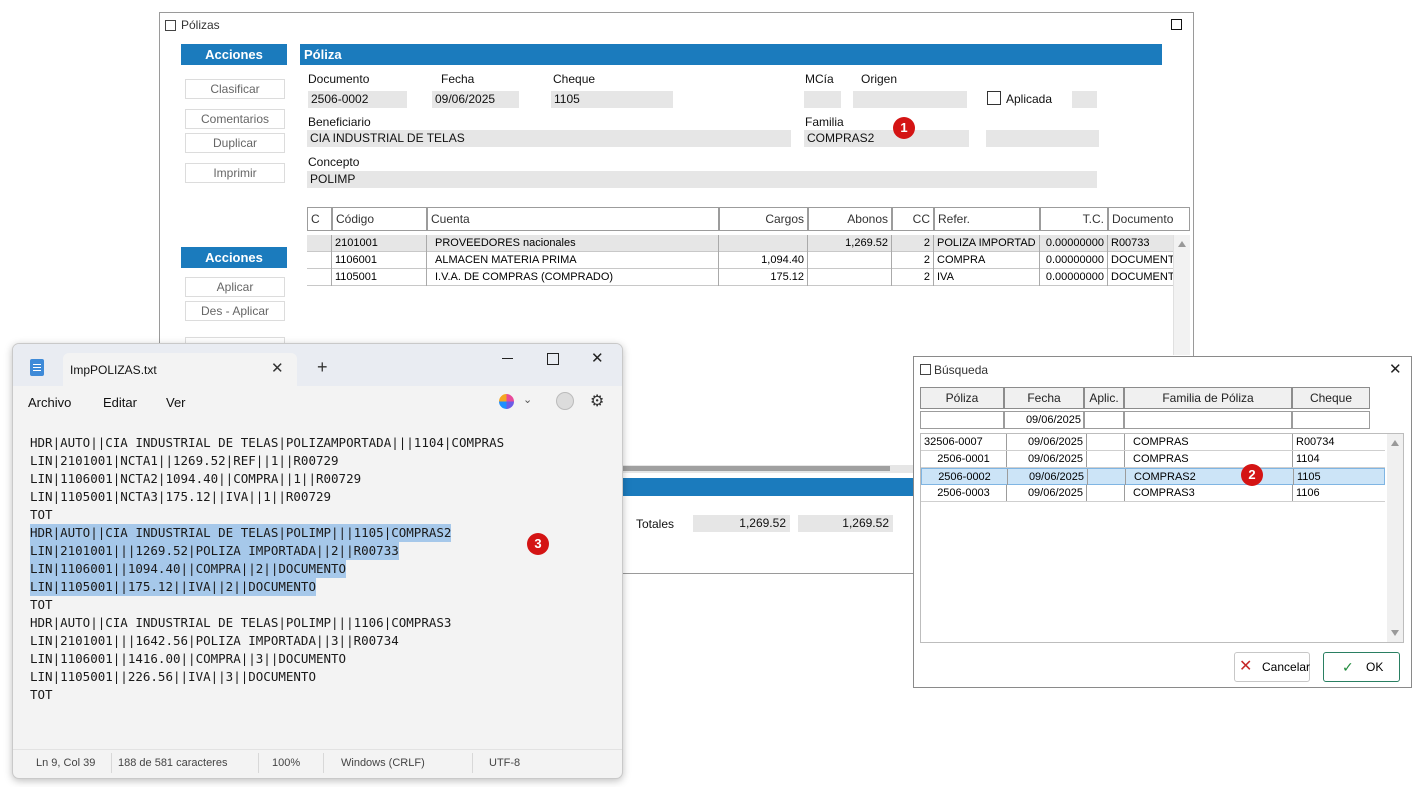 This screenshot has height=787, width=1420. What do you see at coordinates (731, 54) in the screenshot?
I see `poliza-section-title: Póliza` at bounding box center [731, 54].